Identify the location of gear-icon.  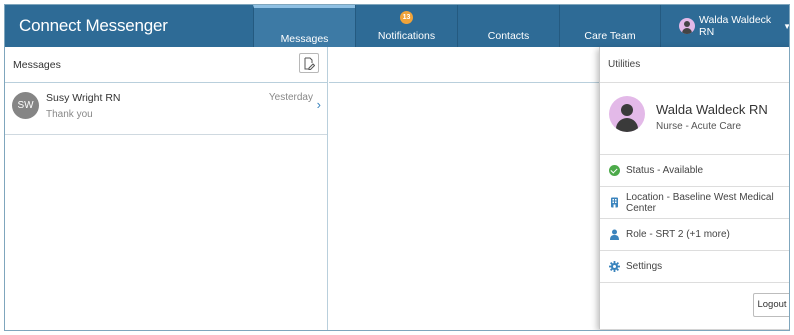
(614, 266).